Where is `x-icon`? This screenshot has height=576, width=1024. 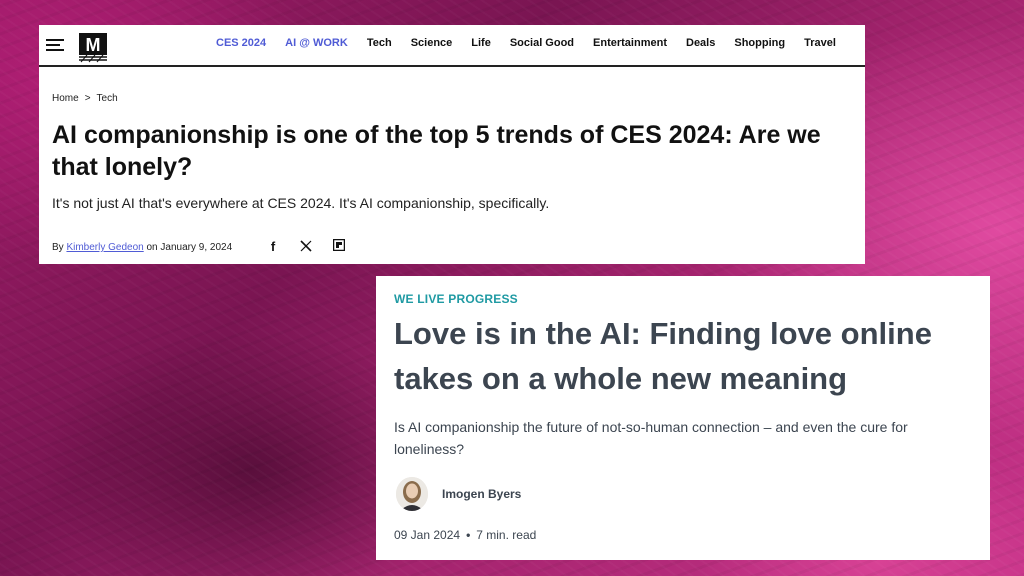
x-icon is located at coordinates (306, 247).